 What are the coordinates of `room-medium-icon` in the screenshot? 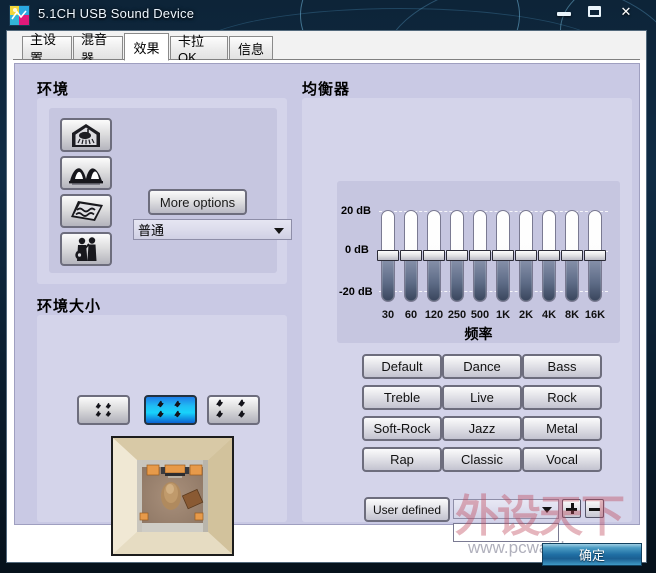 It's located at (169, 409).